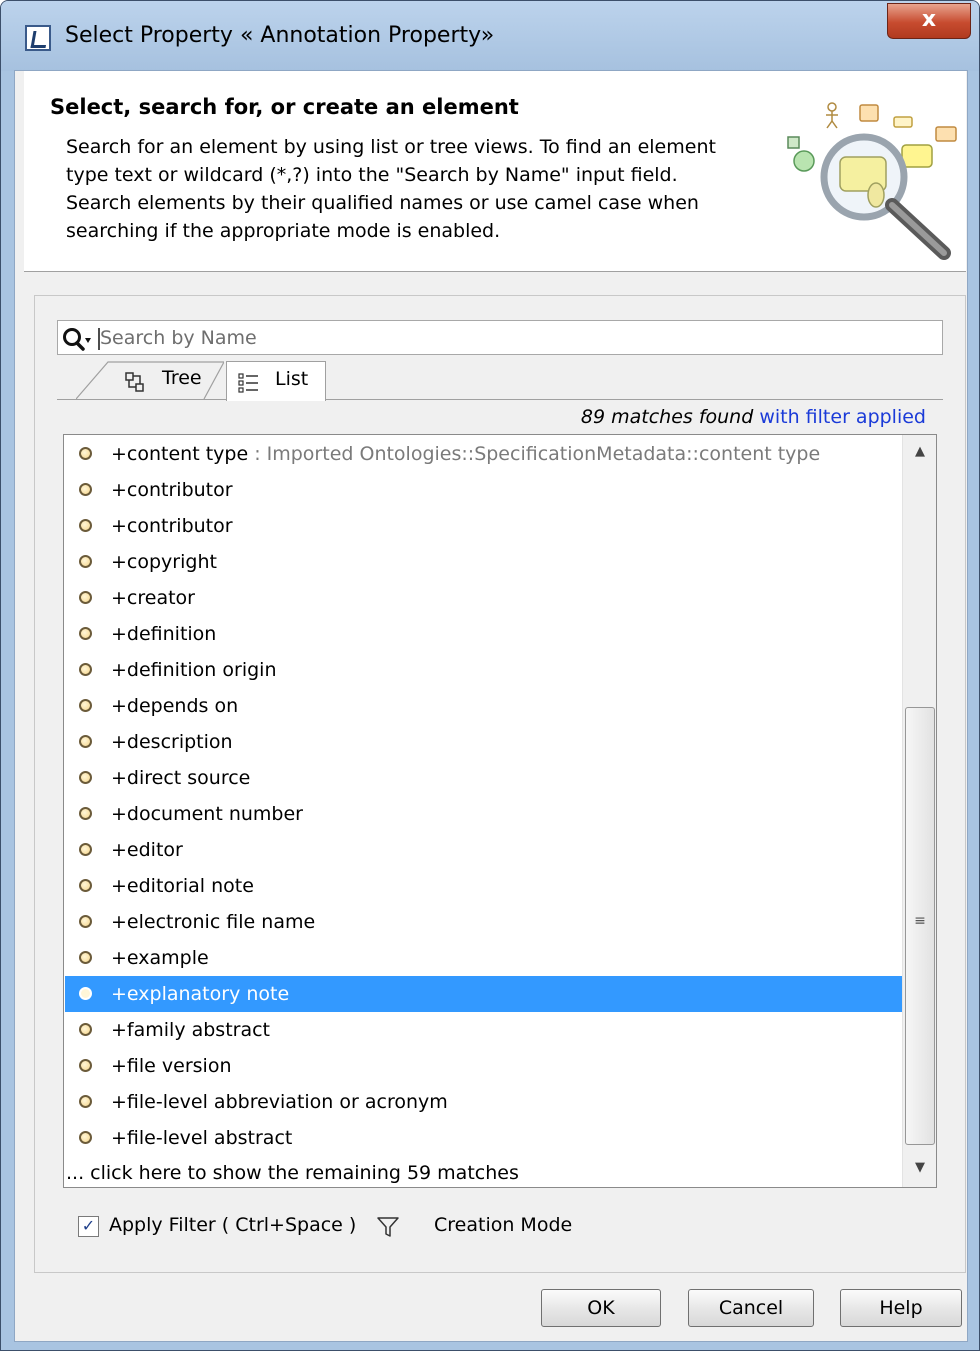 This screenshot has height=1351, width=980. Describe the element at coordinates (751, 1308) in the screenshot. I see `cancel-button: Cancel` at that location.